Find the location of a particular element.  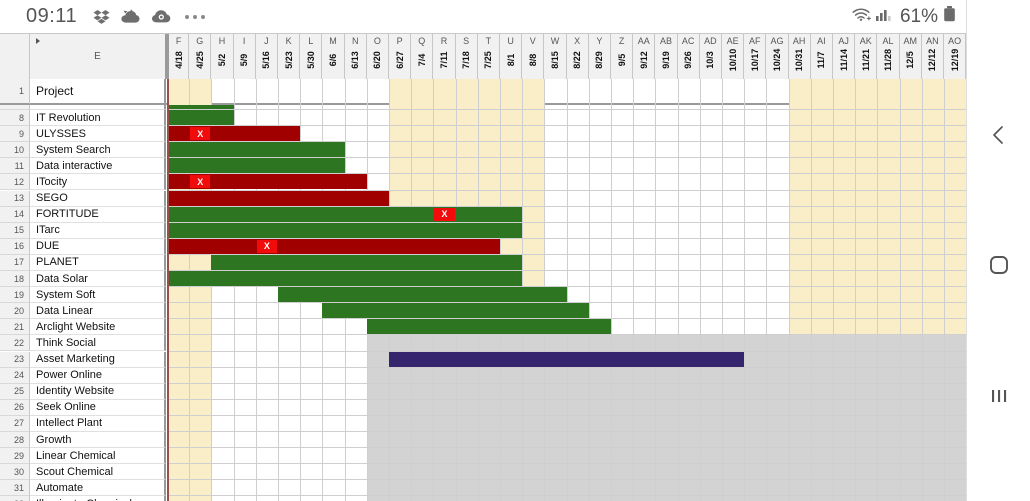

row-number-27: 27 is located at coordinates (15, 423).